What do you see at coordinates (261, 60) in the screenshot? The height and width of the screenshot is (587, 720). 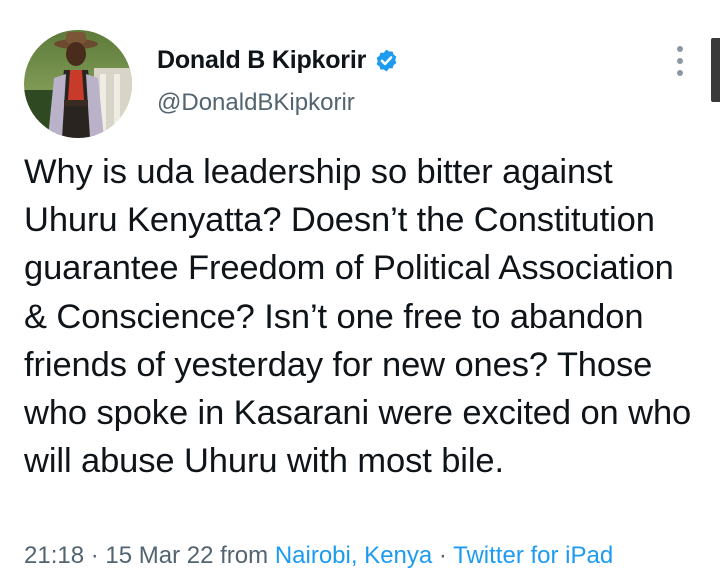 I see `author-display-name: Donald B Kipkorir` at bounding box center [261, 60].